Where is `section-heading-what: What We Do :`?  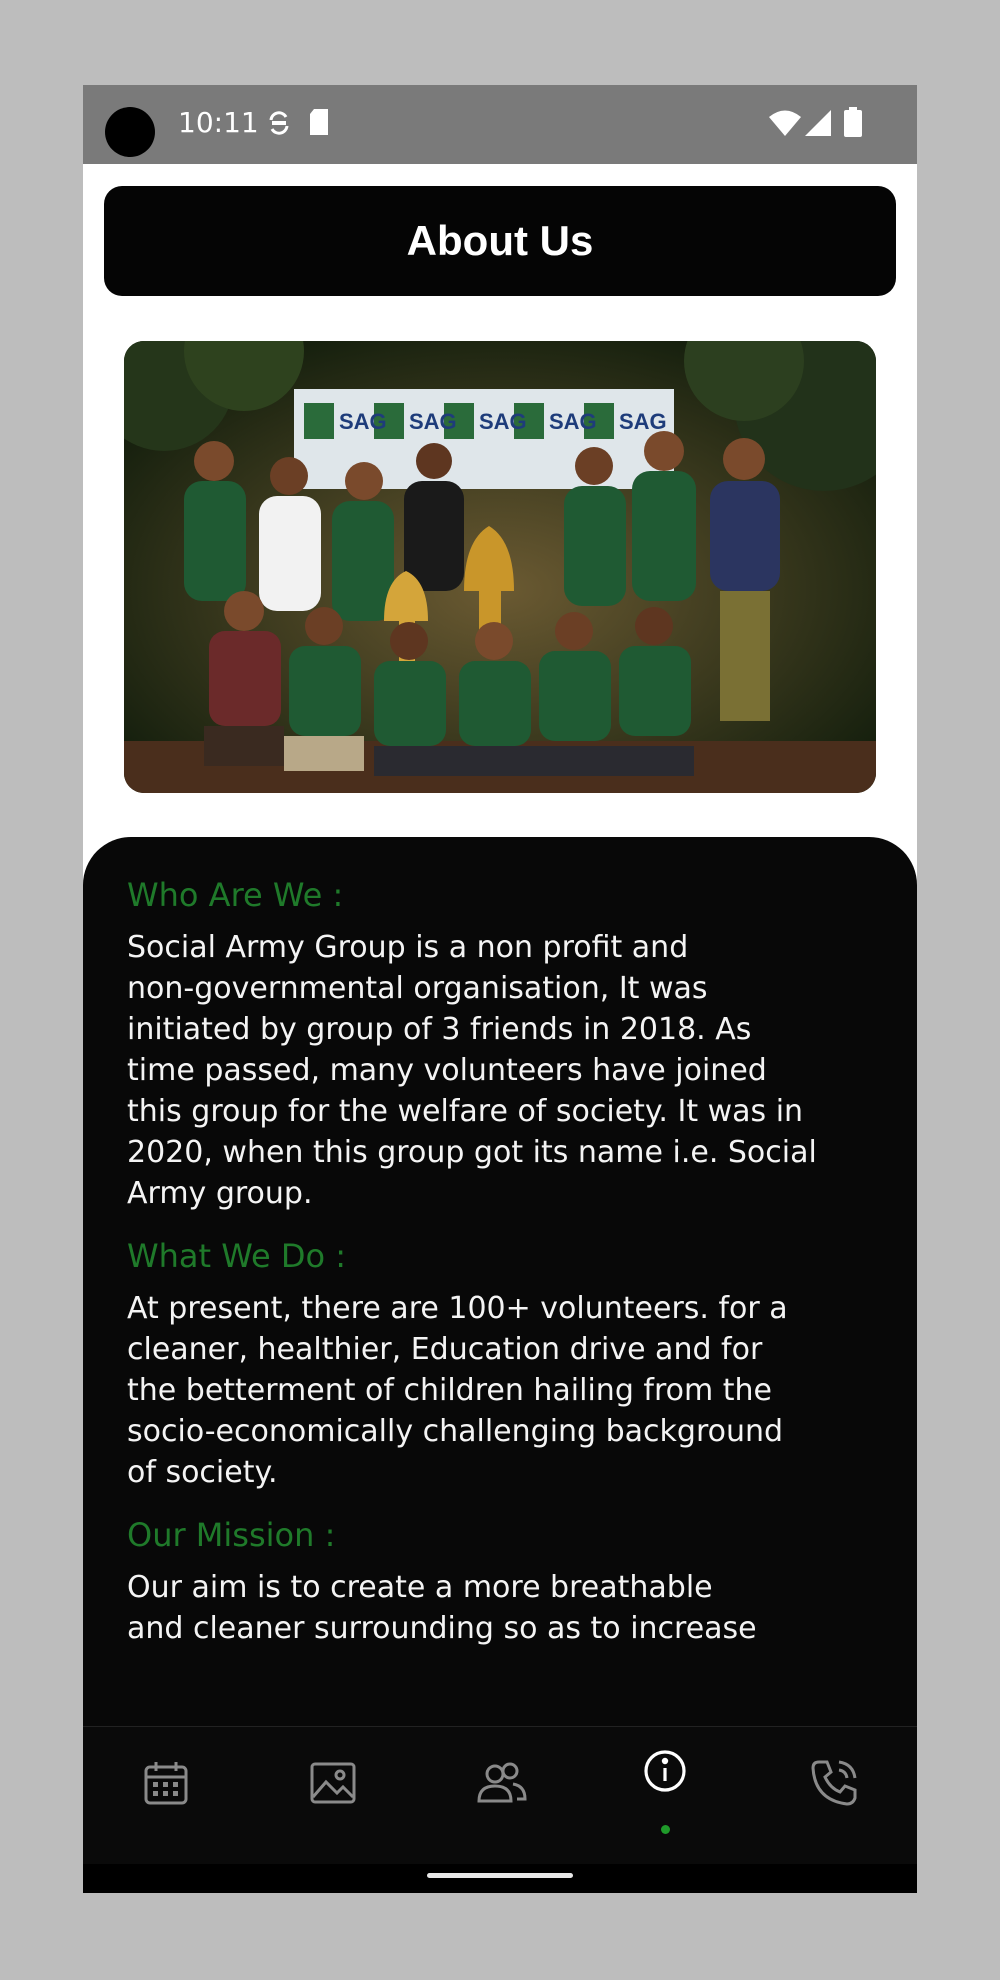
section-heading-what: What We Do : is located at coordinates (237, 1256).